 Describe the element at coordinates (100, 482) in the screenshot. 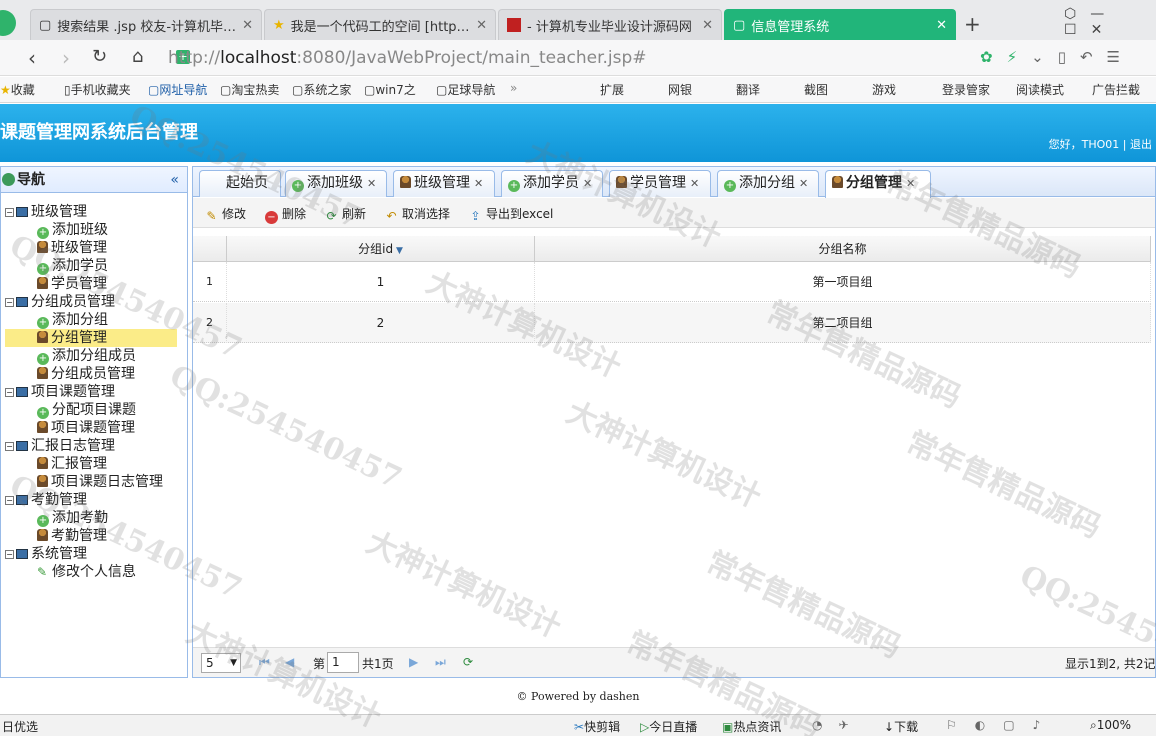

I see `sidebar-item: 项目课题日志管理` at that location.